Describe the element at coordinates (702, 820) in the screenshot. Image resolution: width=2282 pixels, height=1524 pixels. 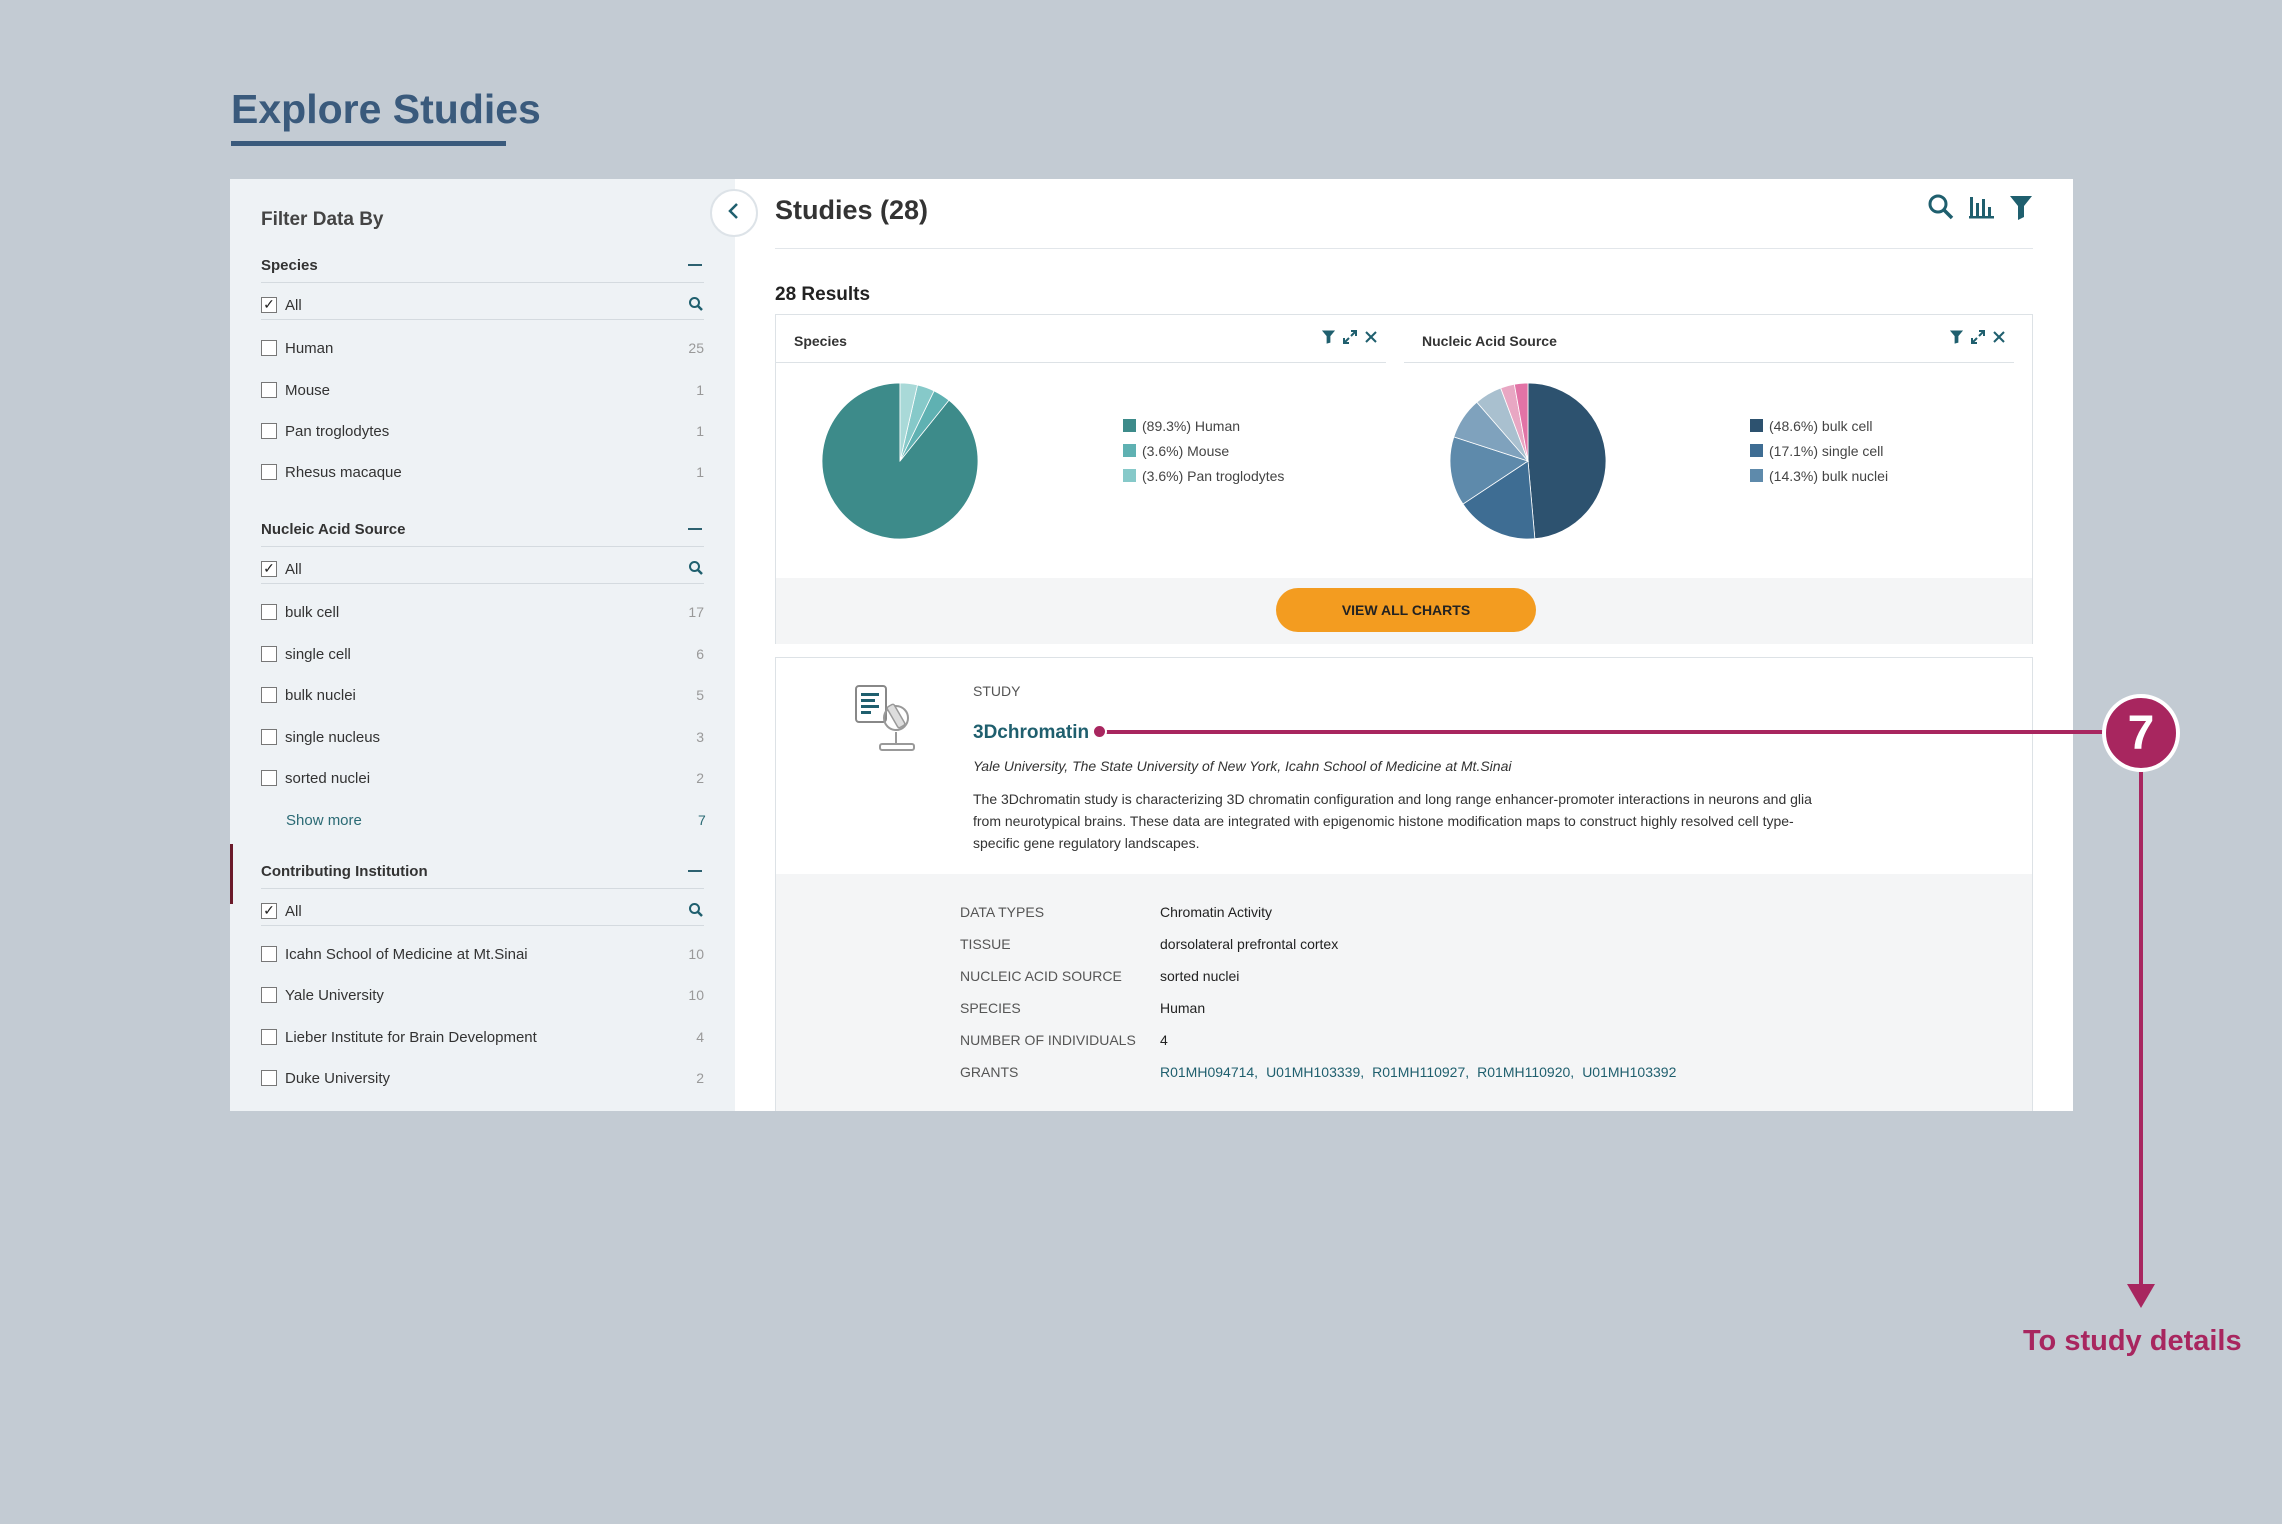
I see `show-more-count: 7` at that location.